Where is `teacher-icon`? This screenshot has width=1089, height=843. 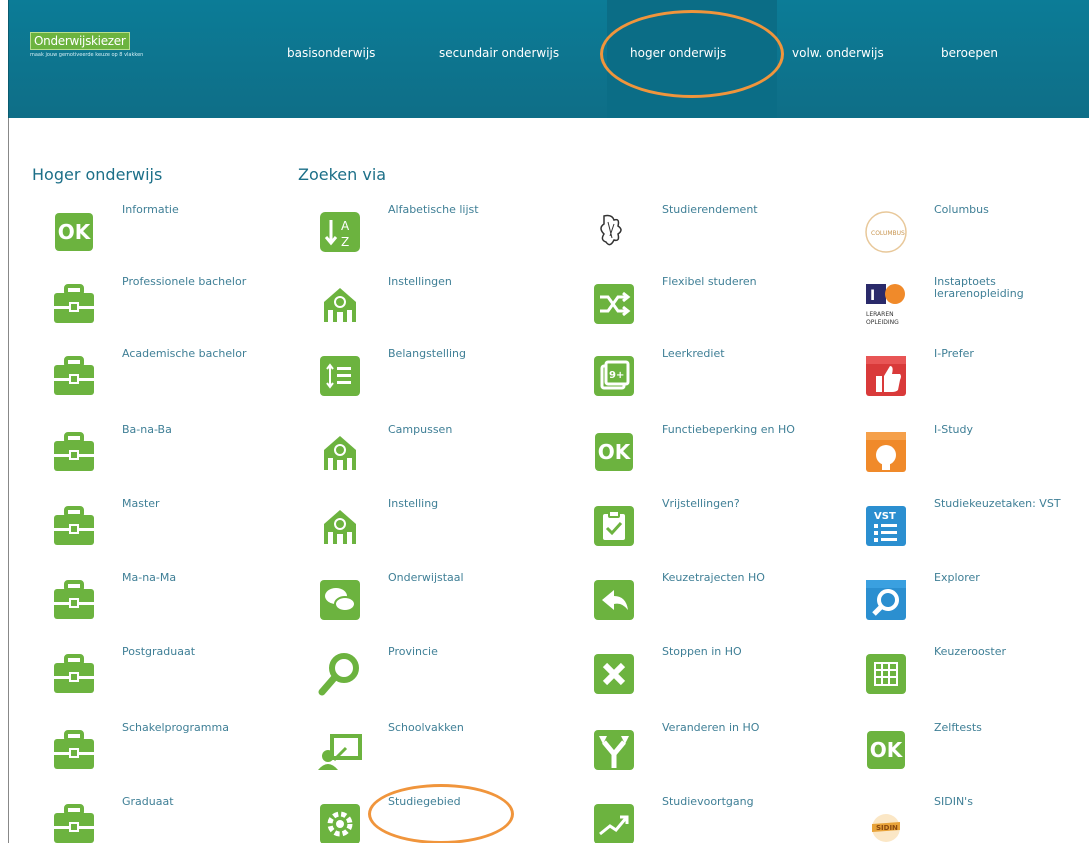 teacher-icon is located at coordinates (340, 750).